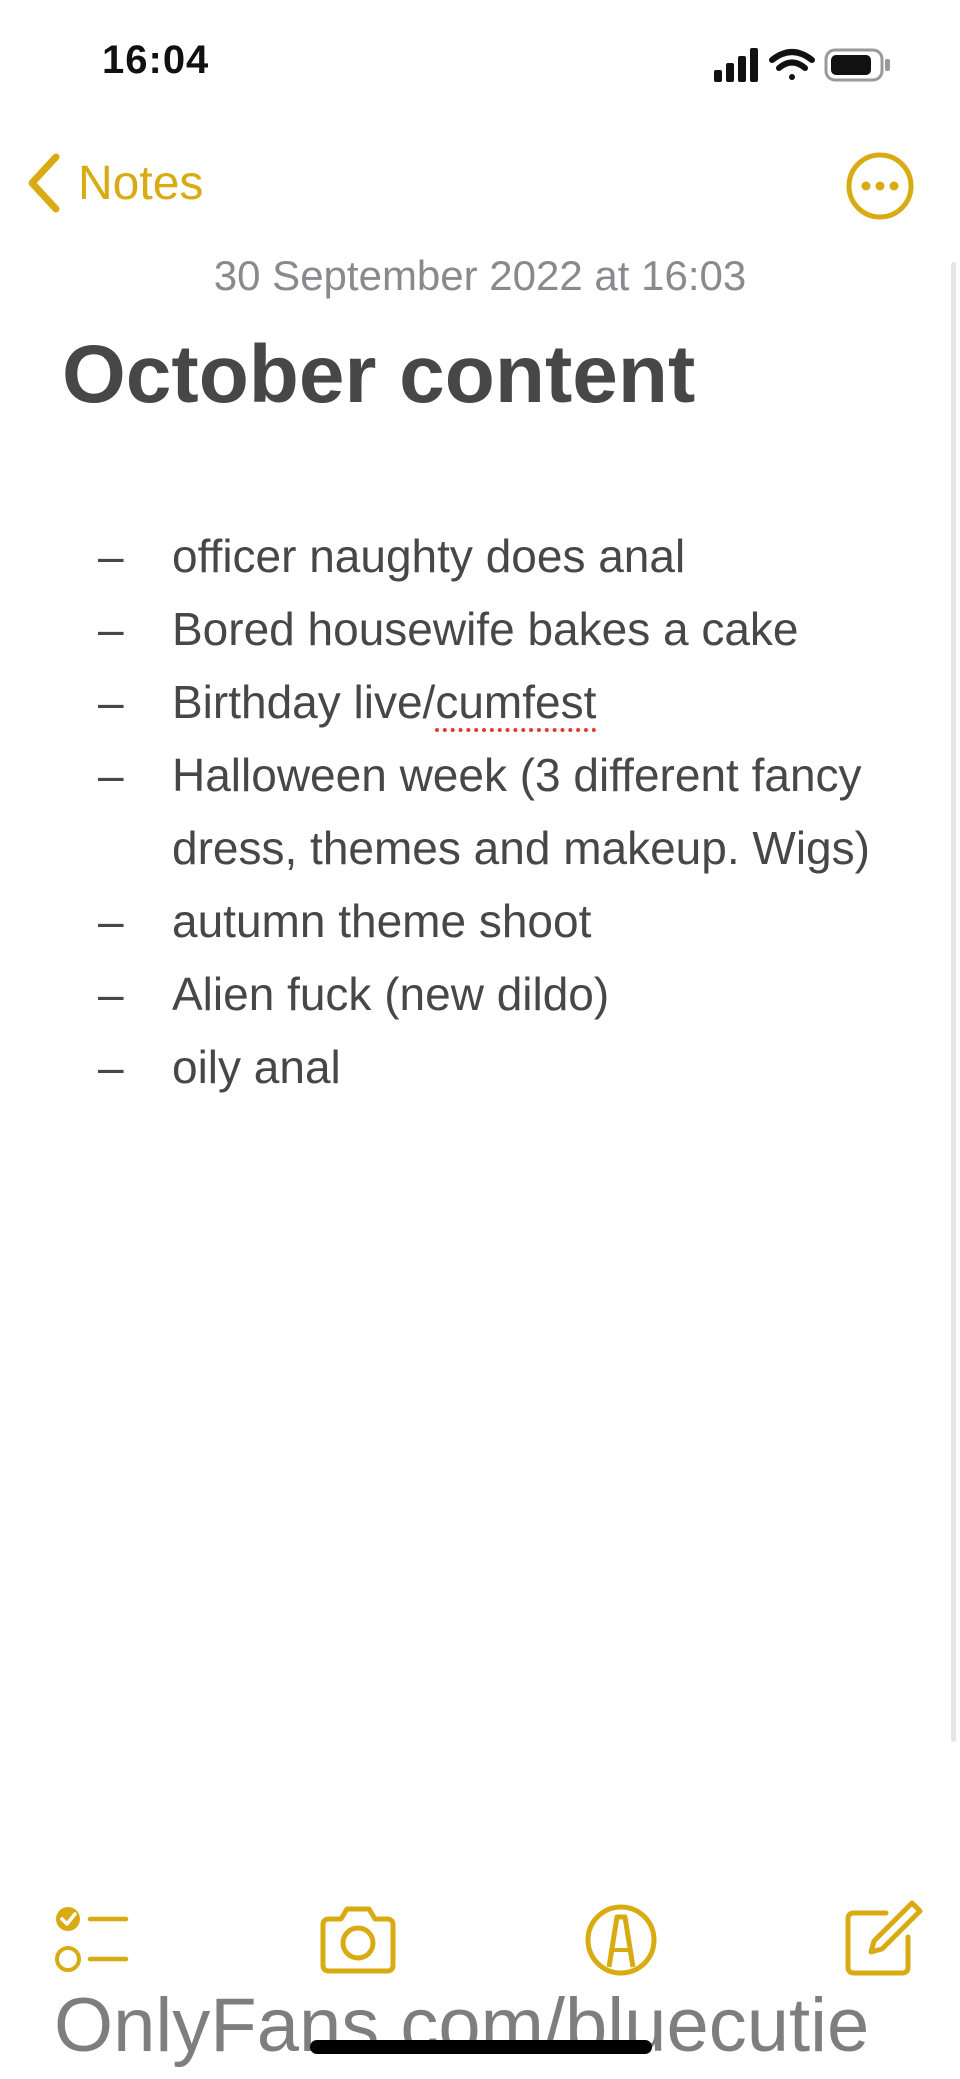  Describe the element at coordinates (792, 64) in the screenshot. I see `wifi-icon` at that location.